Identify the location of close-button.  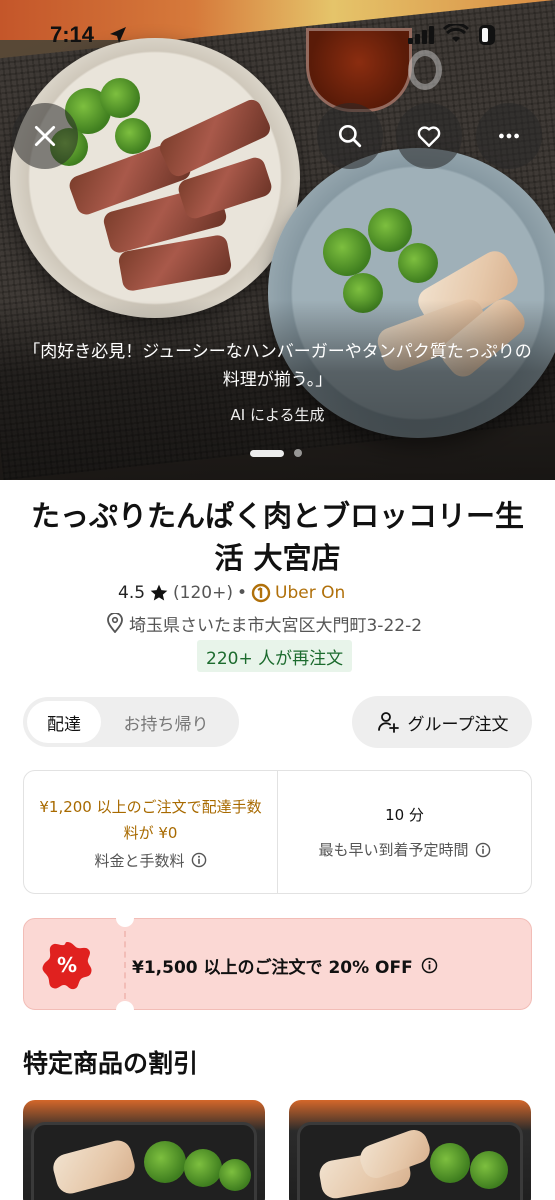
(45, 136).